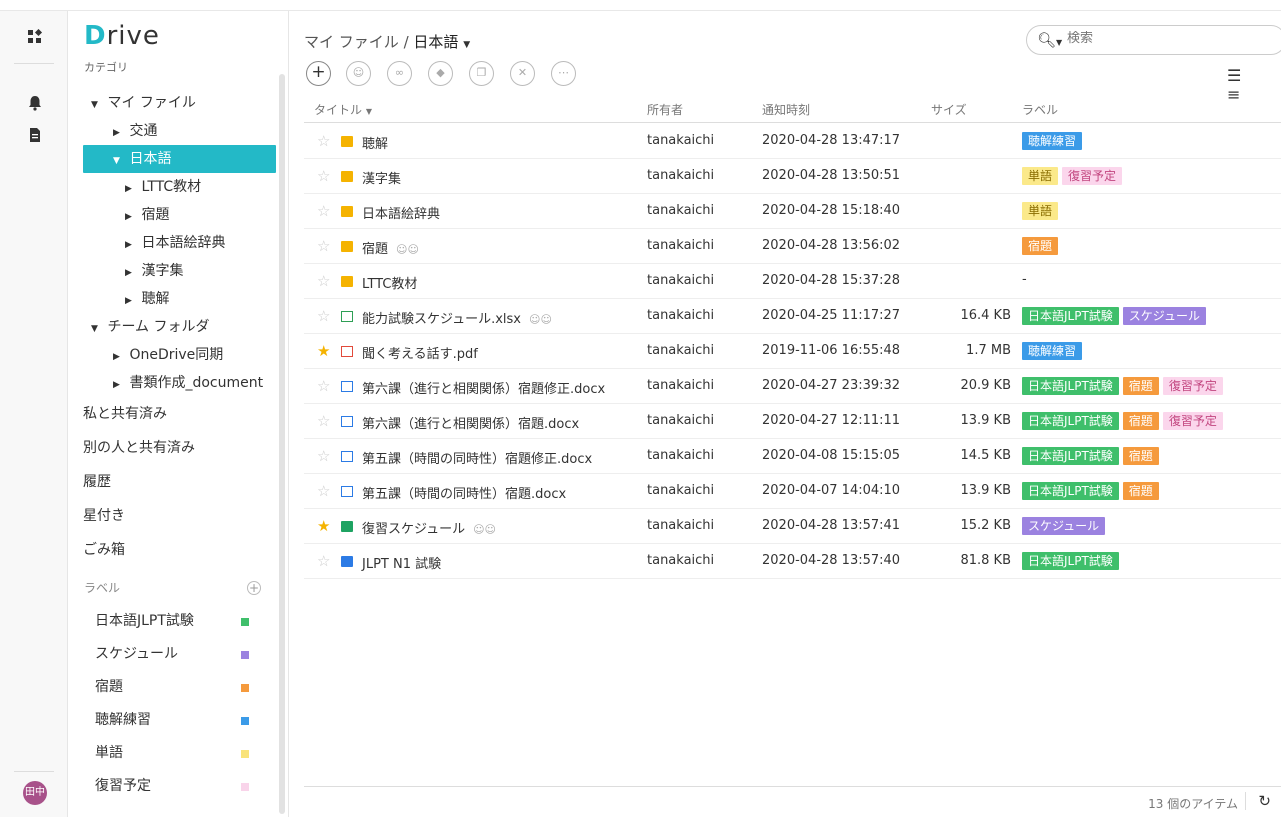 The image size is (1281, 817). I want to click on nav-shared-by-others: 別の人と共有済み, so click(179, 448).